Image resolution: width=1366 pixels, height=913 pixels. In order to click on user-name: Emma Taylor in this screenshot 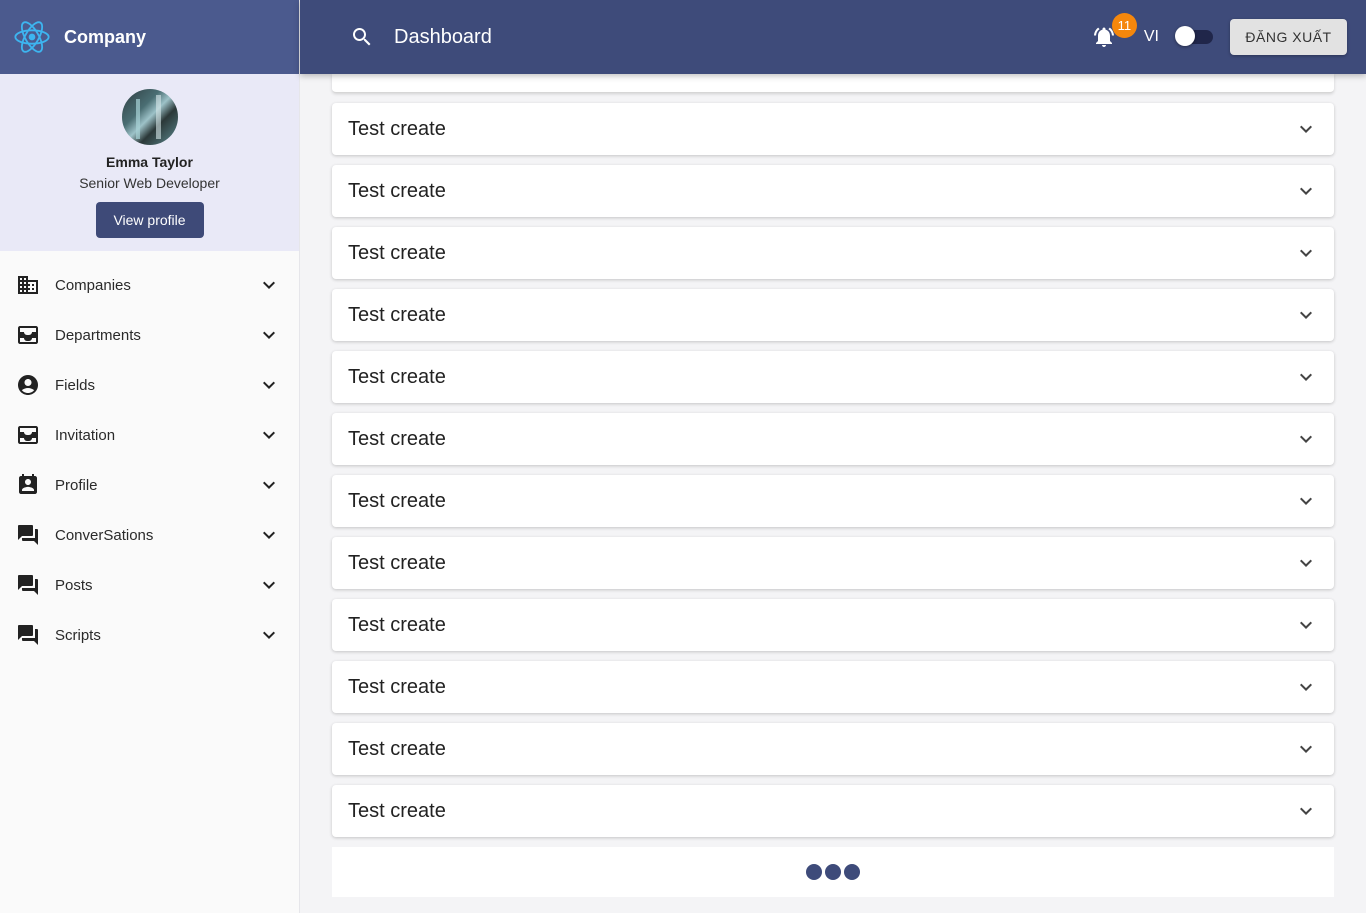, I will do `click(149, 162)`.